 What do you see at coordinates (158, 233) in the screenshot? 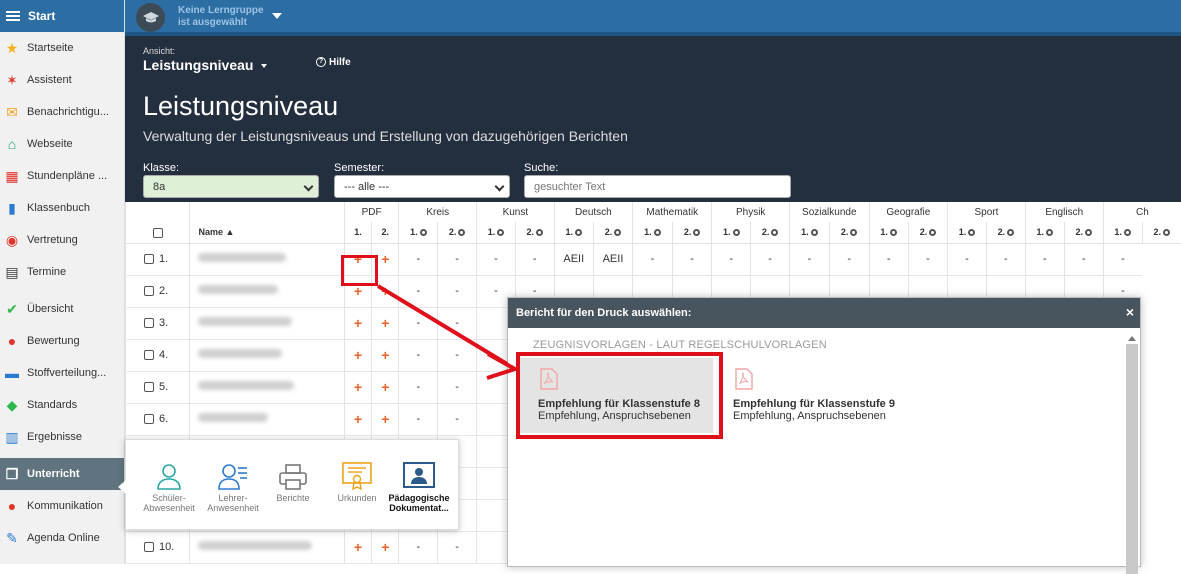
I see `select-all-checkbox` at bounding box center [158, 233].